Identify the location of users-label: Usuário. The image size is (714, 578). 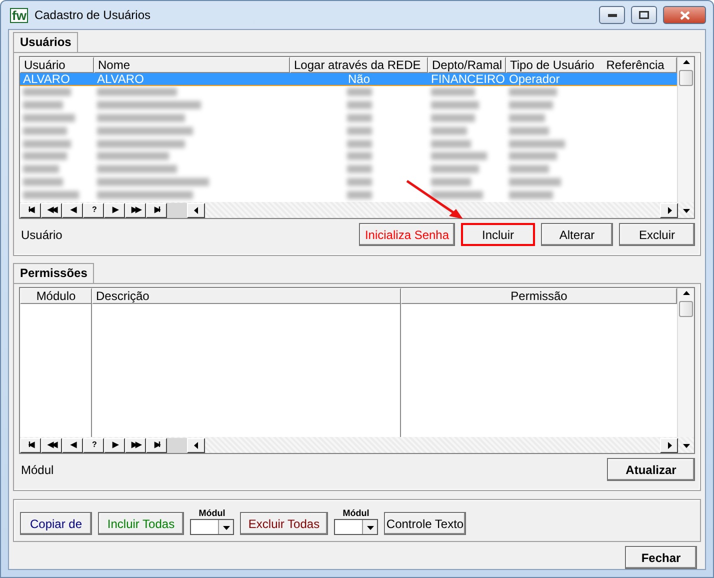
(42, 235).